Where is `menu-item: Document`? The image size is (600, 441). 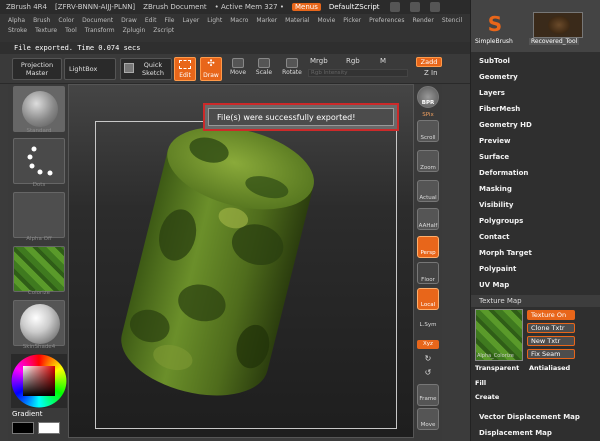
menu-item: Document is located at coordinates (97, 20).